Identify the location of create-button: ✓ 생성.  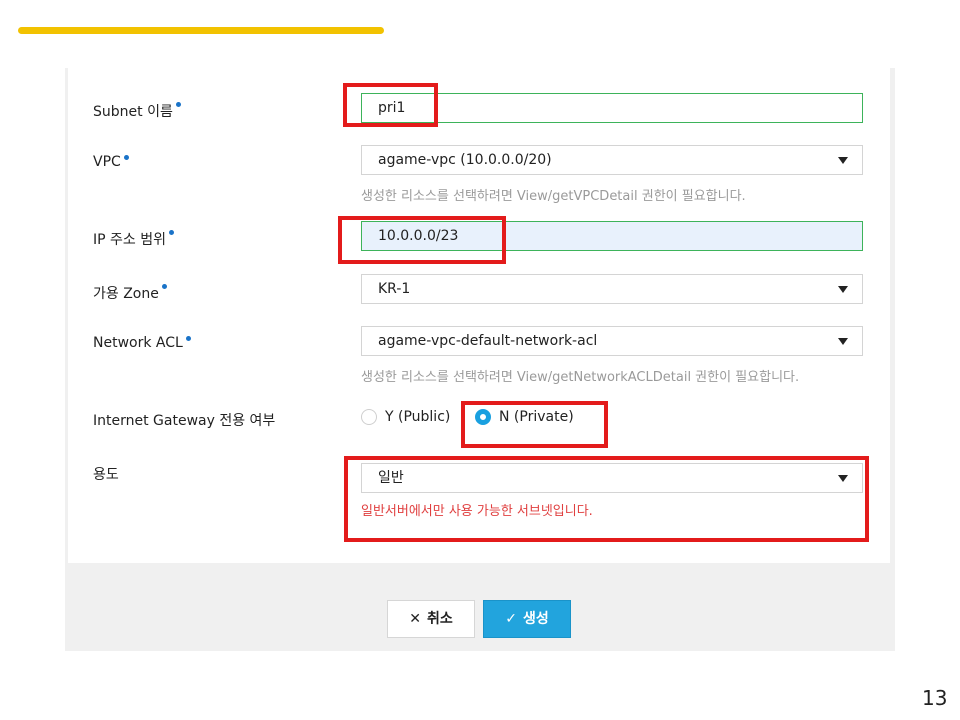
(527, 619).